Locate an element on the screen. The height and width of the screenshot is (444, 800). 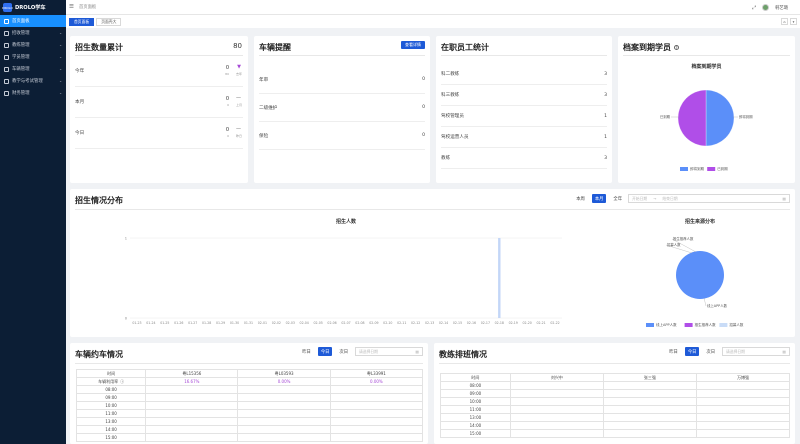
logo: DROLO DROLO学车 is located at coordinates (33, 7).